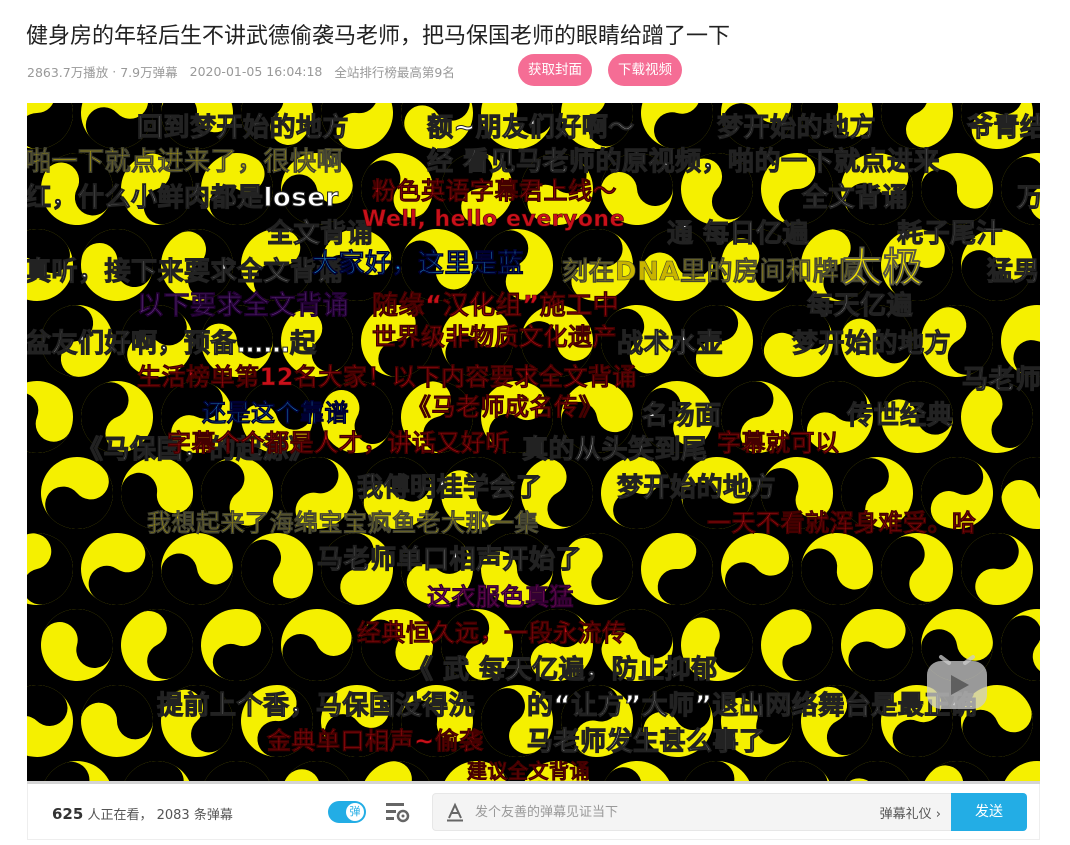  I want to click on danmaku-comment: Well, hello everyone, so click(494, 220).